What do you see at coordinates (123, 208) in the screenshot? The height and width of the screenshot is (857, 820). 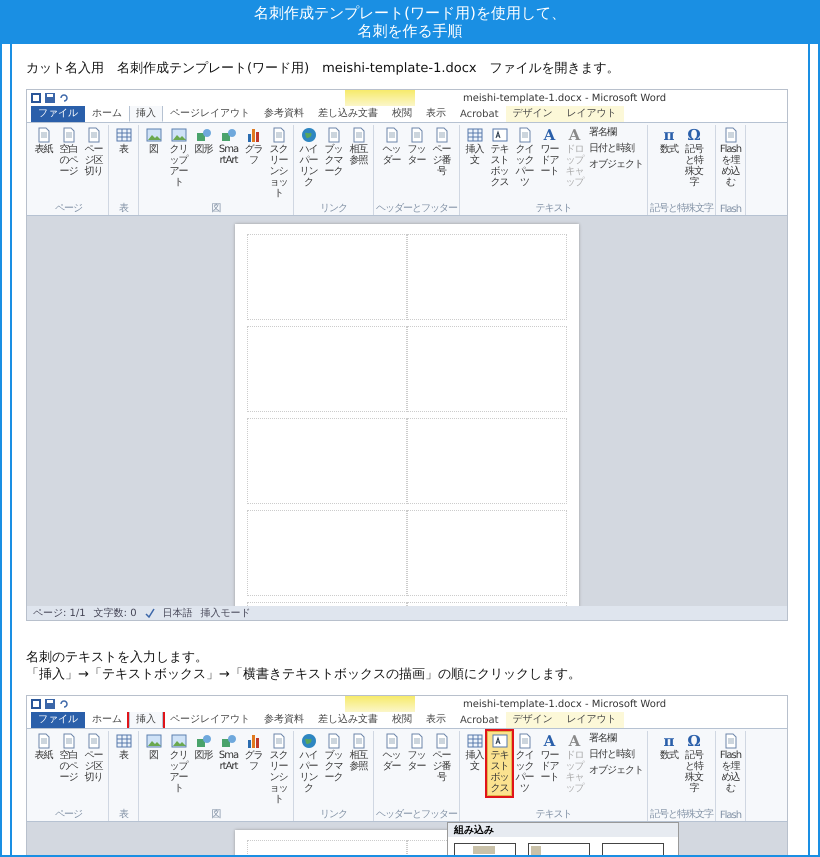 I see `group-label: 表` at bounding box center [123, 208].